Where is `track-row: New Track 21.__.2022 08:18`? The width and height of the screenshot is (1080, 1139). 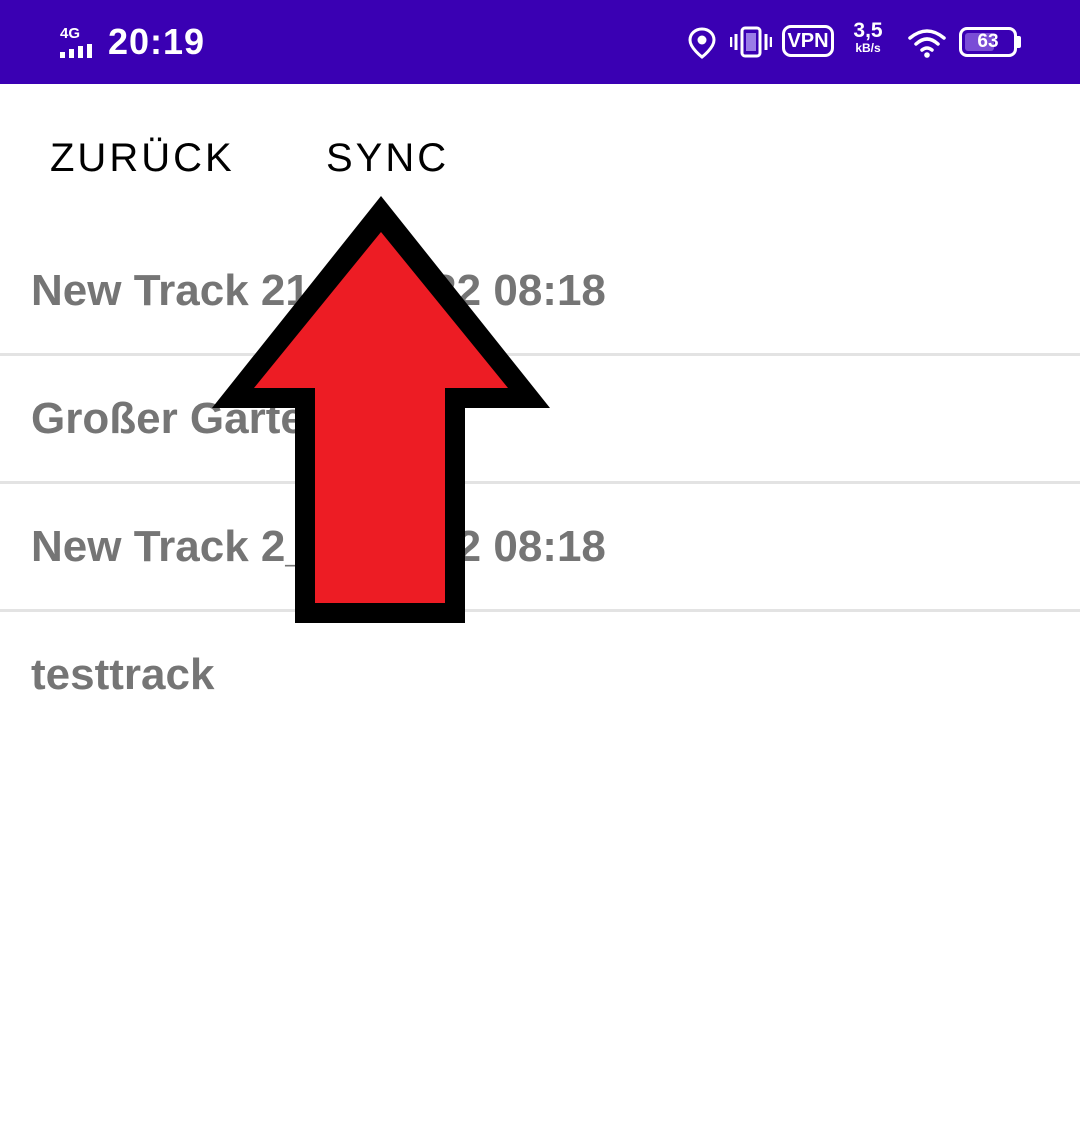 track-row: New Track 21.__.2022 08:18 is located at coordinates (540, 292).